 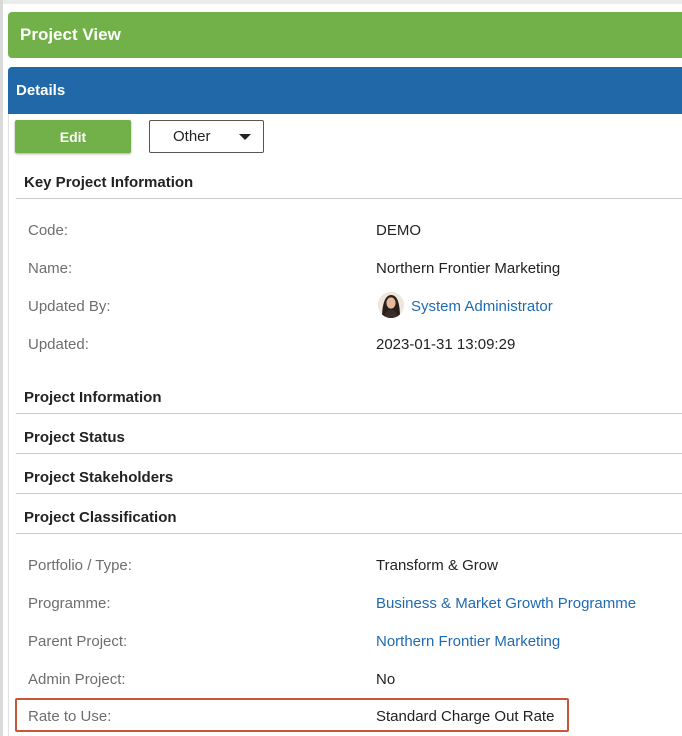 What do you see at coordinates (74, 437) in the screenshot?
I see `section-title: Project Status` at bounding box center [74, 437].